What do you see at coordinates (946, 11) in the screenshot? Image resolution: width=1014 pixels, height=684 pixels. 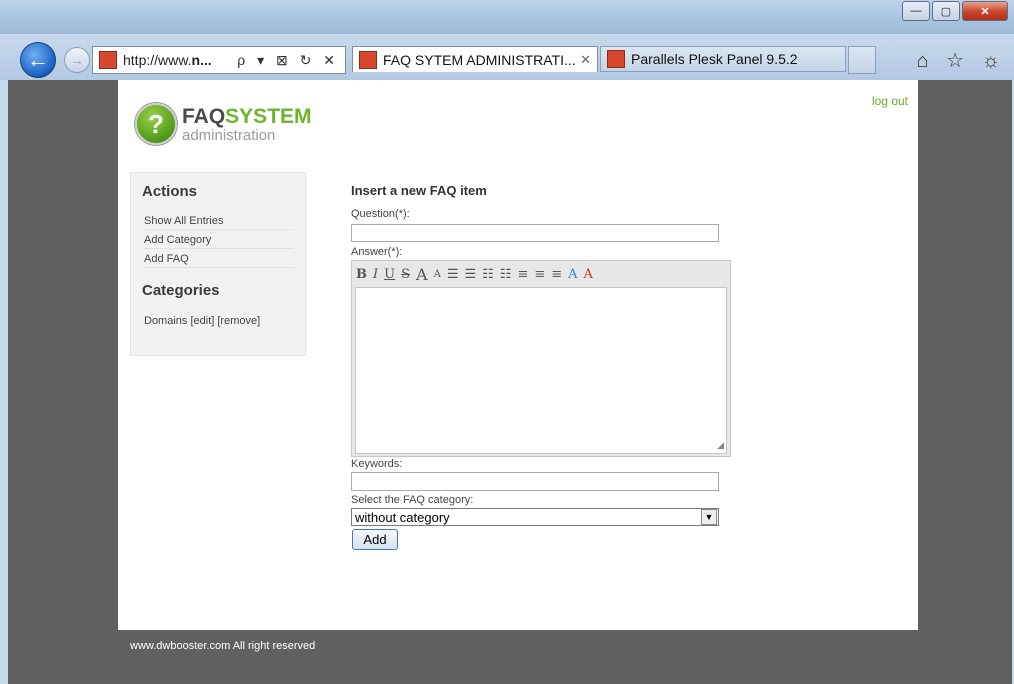 I see `maximize-button: ▢` at bounding box center [946, 11].